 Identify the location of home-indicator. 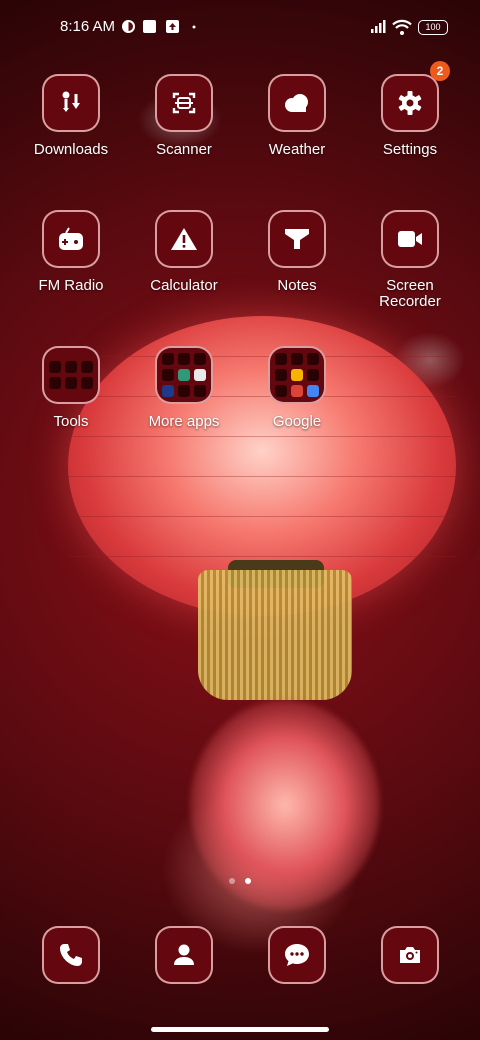
(240, 1029).